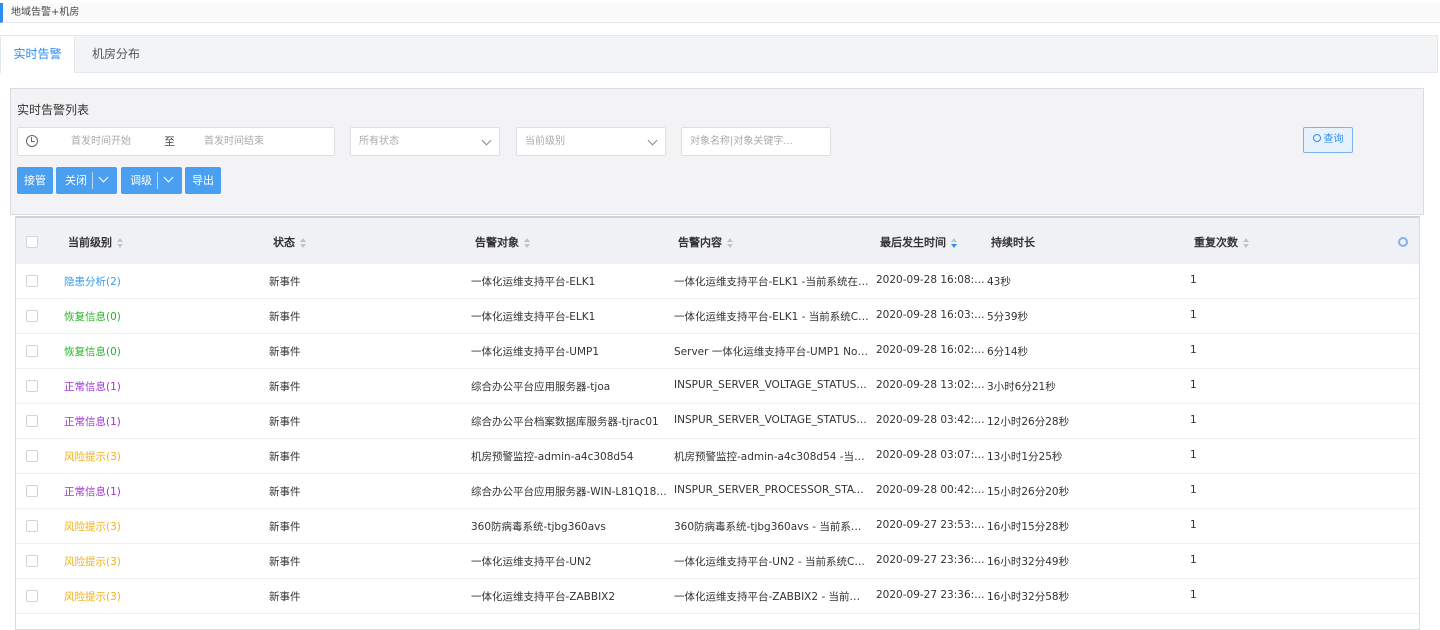 Image resolution: width=1440 pixels, height=630 pixels. I want to click on date-start-input: 首发时间开始, so click(101, 141).